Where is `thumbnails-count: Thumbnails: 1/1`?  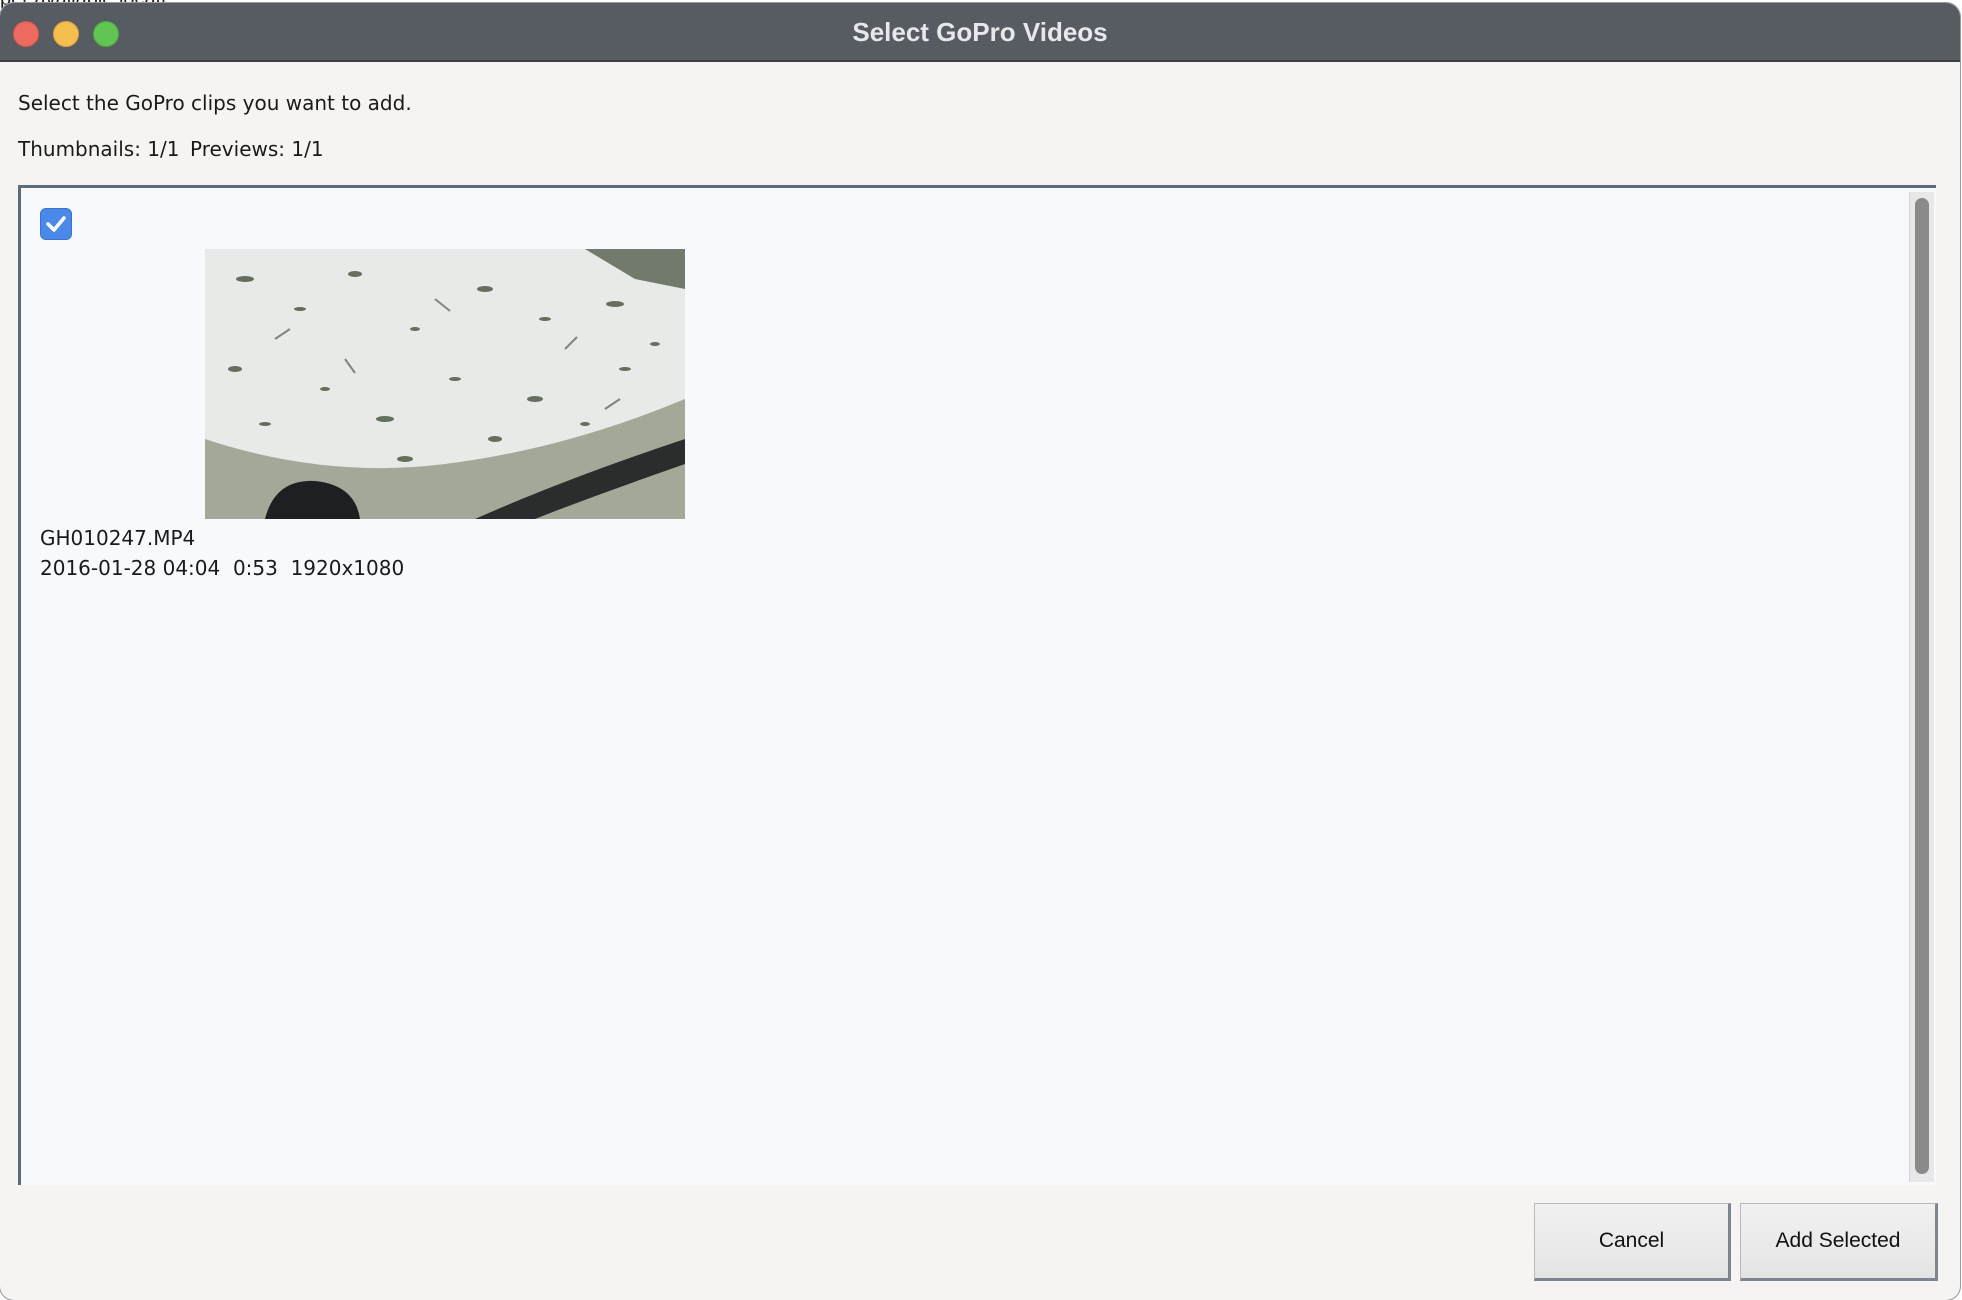
thumbnails-count: Thumbnails: 1/1 is located at coordinates (99, 149).